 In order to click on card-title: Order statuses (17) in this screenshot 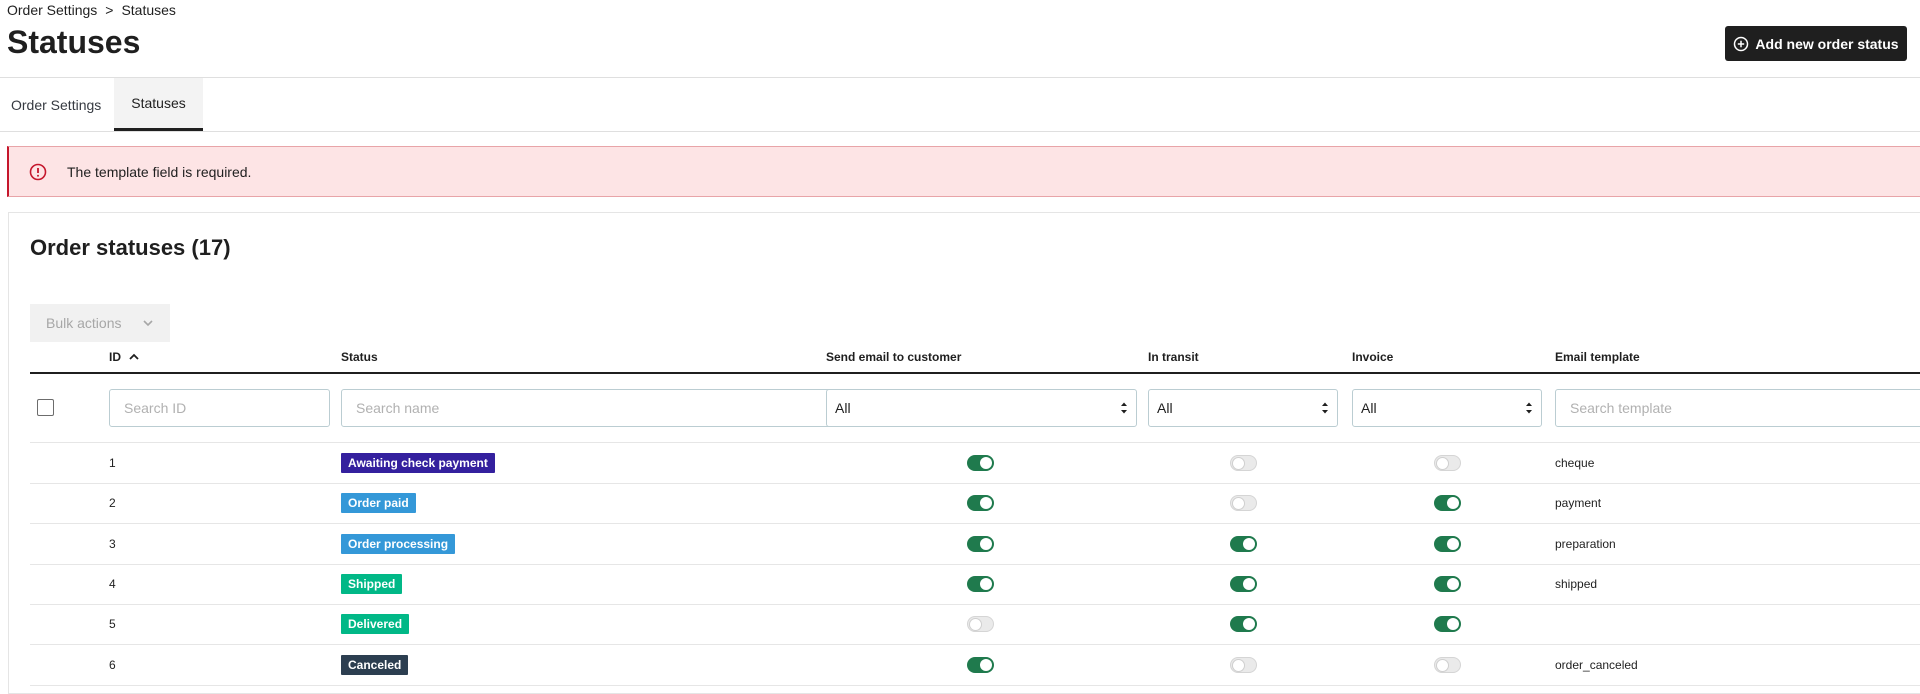, I will do `click(130, 247)`.